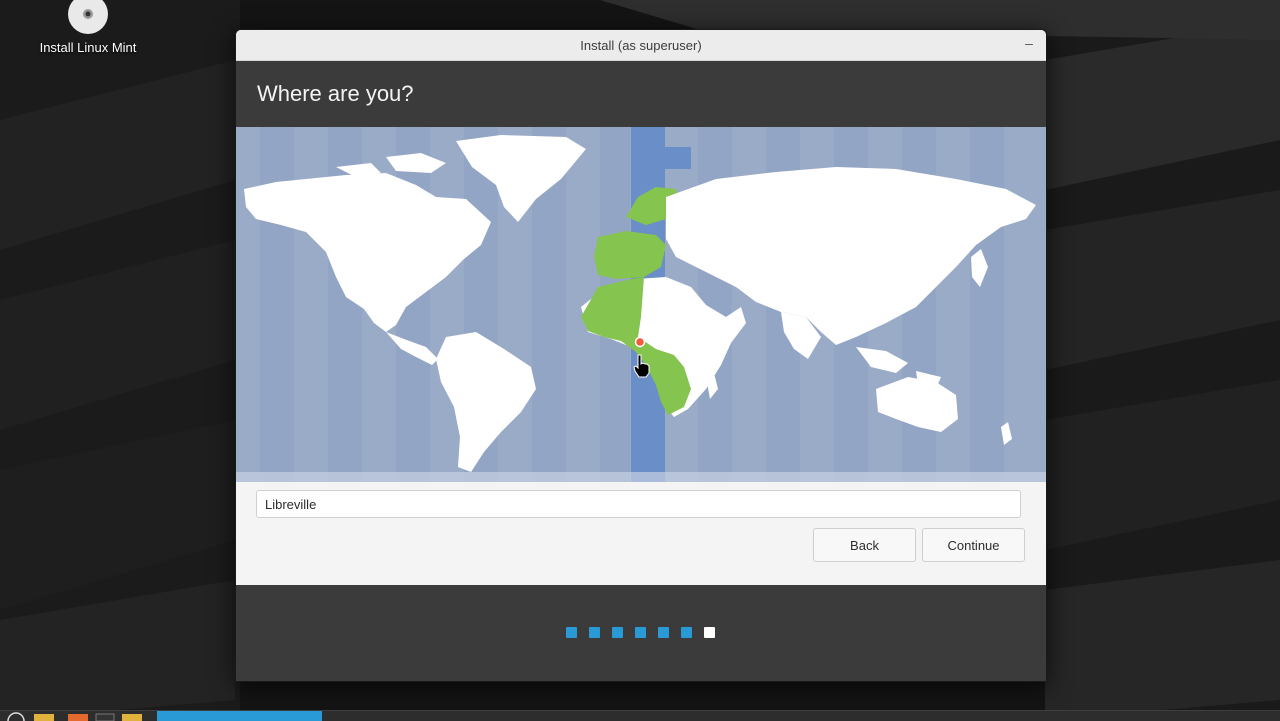 This screenshot has width=1280, height=721. Describe the element at coordinates (641, 533) in the screenshot. I see `location-form: Back Continue` at that location.